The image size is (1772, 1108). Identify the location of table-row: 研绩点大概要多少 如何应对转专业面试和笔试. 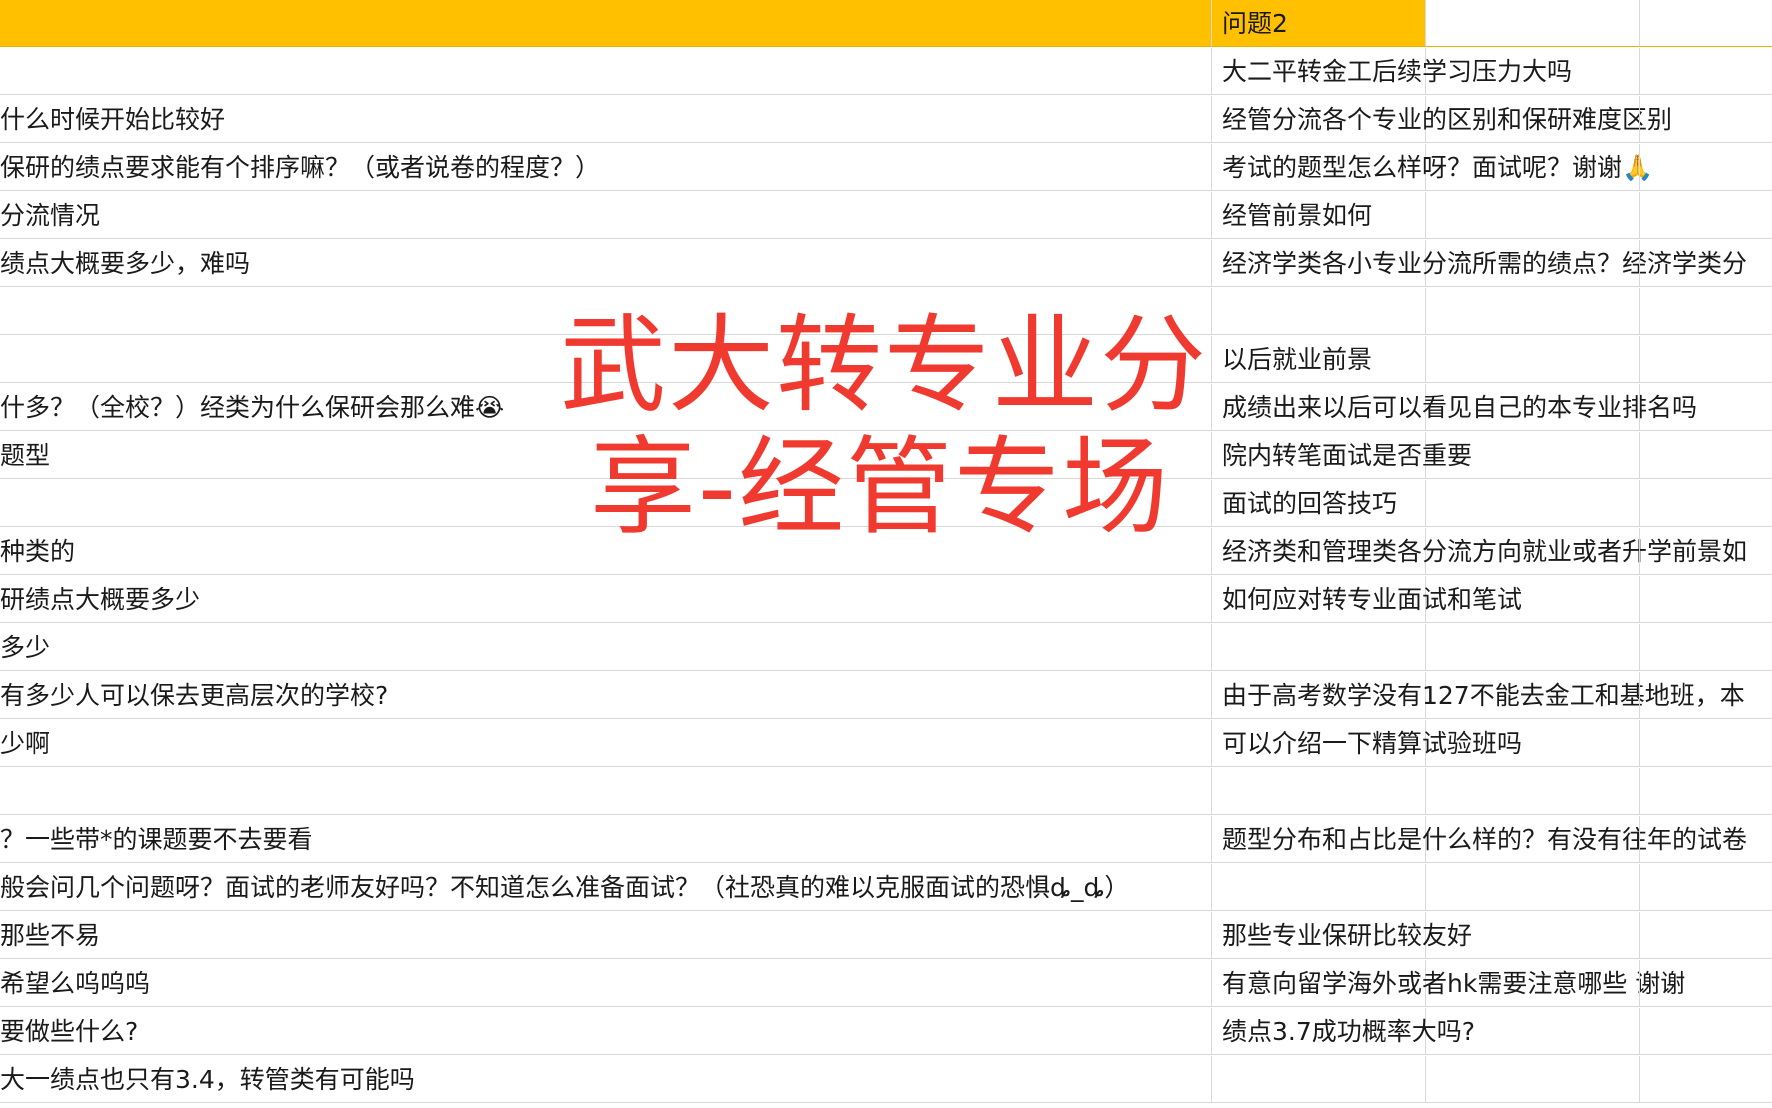
(886, 600).